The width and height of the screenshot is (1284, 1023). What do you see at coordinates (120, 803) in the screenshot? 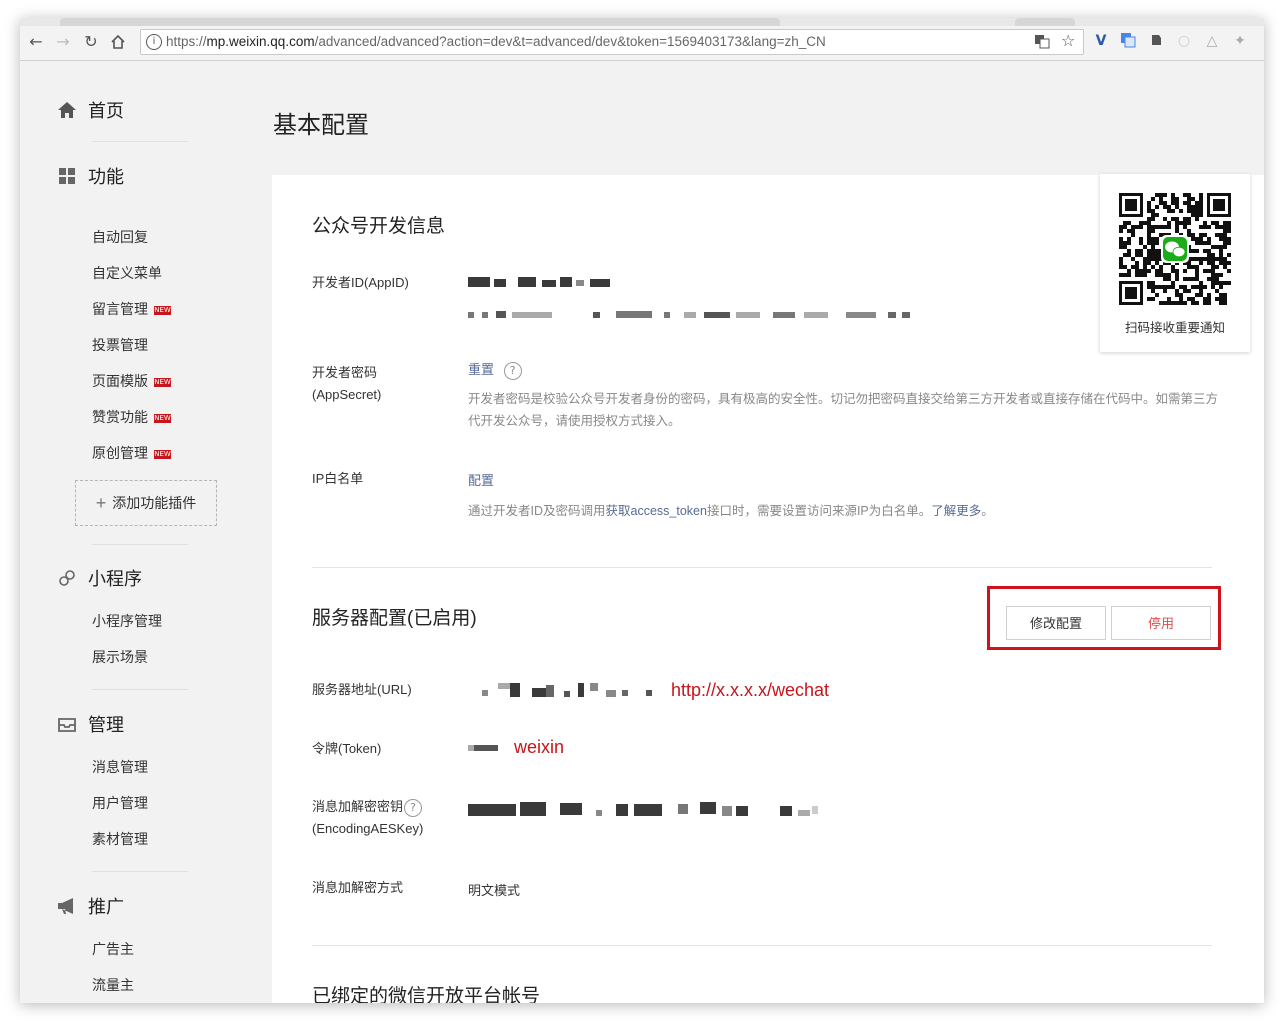
I see `sidebar-item-user-management: 用户管理` at bounding box center [120, 803].